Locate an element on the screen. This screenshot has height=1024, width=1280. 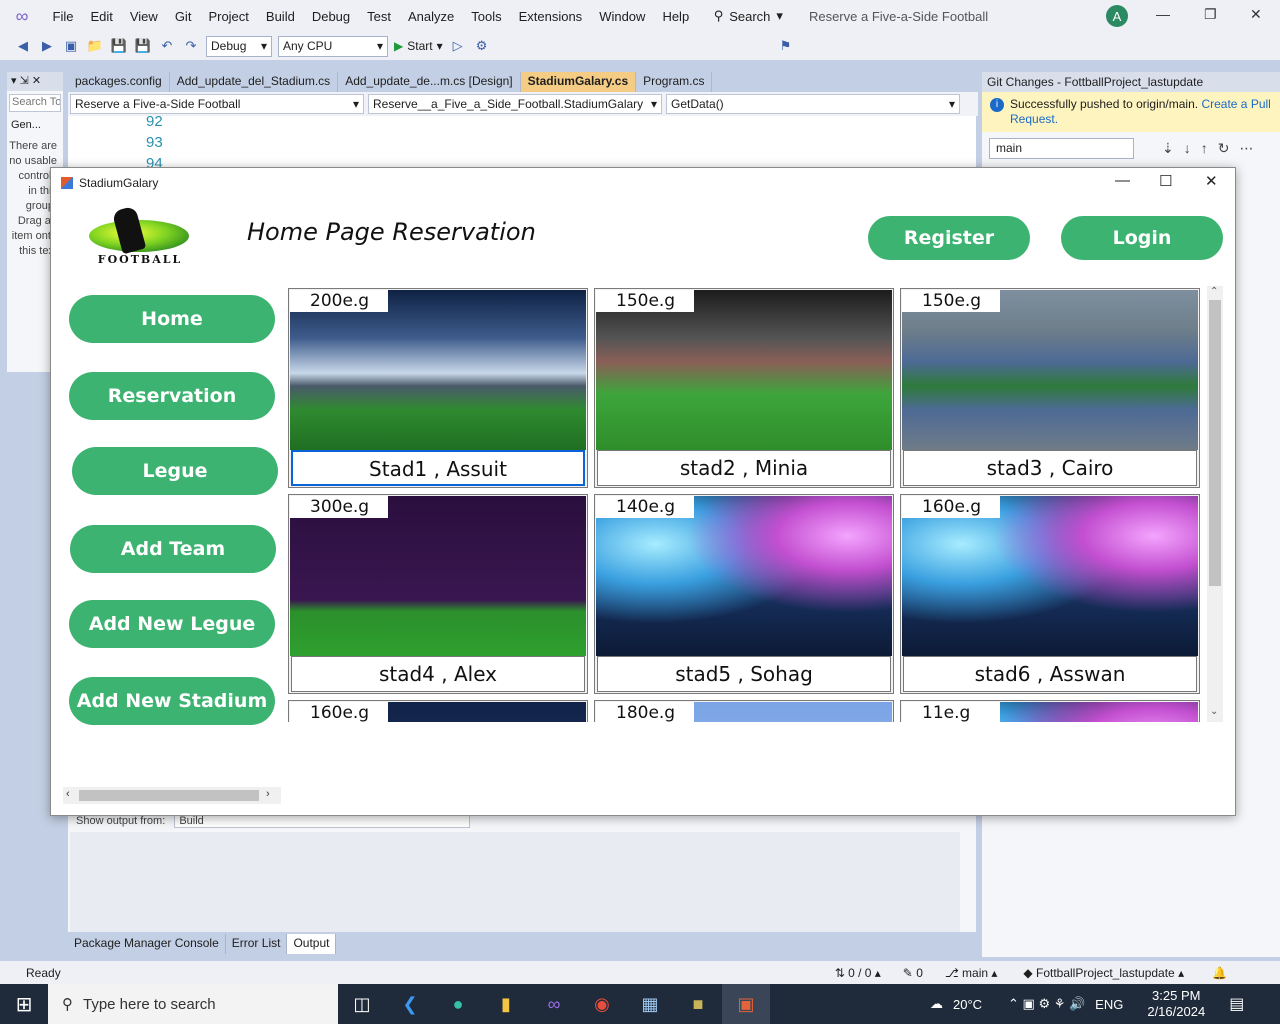
start-button: ▶ Start ▾ is located at coordinates (418, 46).